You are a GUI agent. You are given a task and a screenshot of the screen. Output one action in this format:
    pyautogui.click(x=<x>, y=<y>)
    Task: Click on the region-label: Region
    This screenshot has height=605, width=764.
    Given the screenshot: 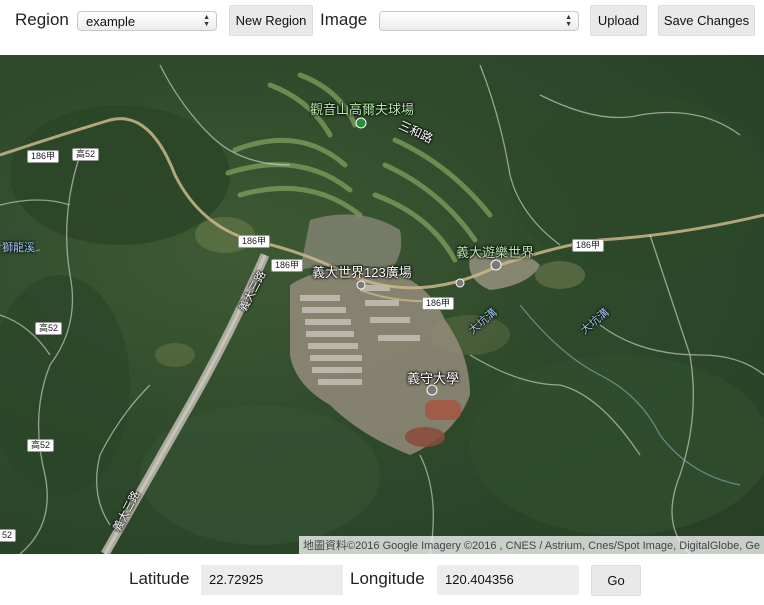 What is the action you would take?
    pyautogui.click(x=42, y=19)
    